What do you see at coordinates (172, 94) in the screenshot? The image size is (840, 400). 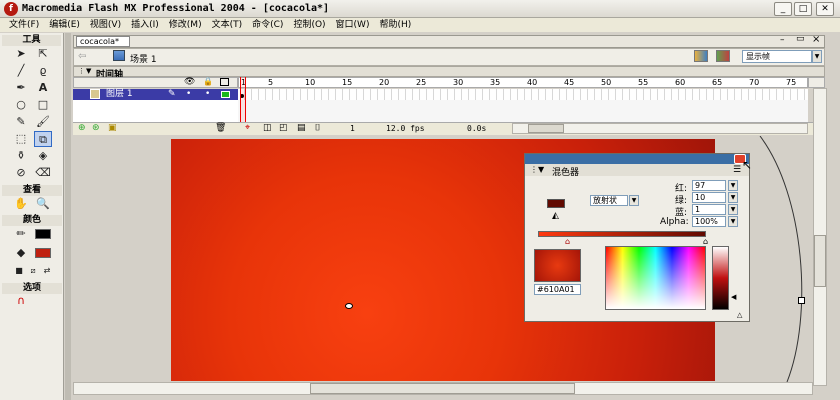 I see `pencil-edit-icon: ✎` at bounding box center [172, 94].